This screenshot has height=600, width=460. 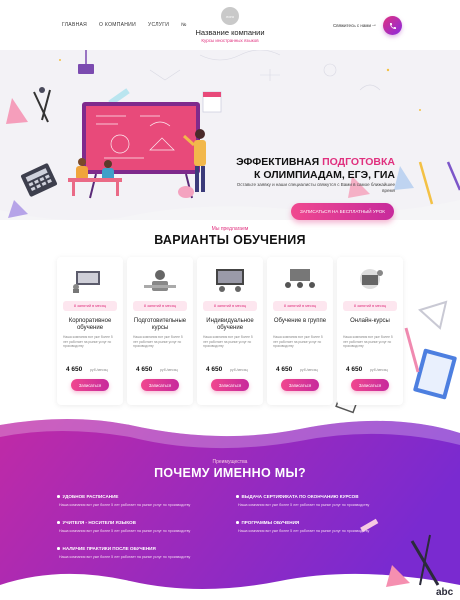 What do you see at coordinates (230, 40) in the screenshot?
I see `brand-subtitle: Курсы иностранных языков` at bounding box center [230, 40].